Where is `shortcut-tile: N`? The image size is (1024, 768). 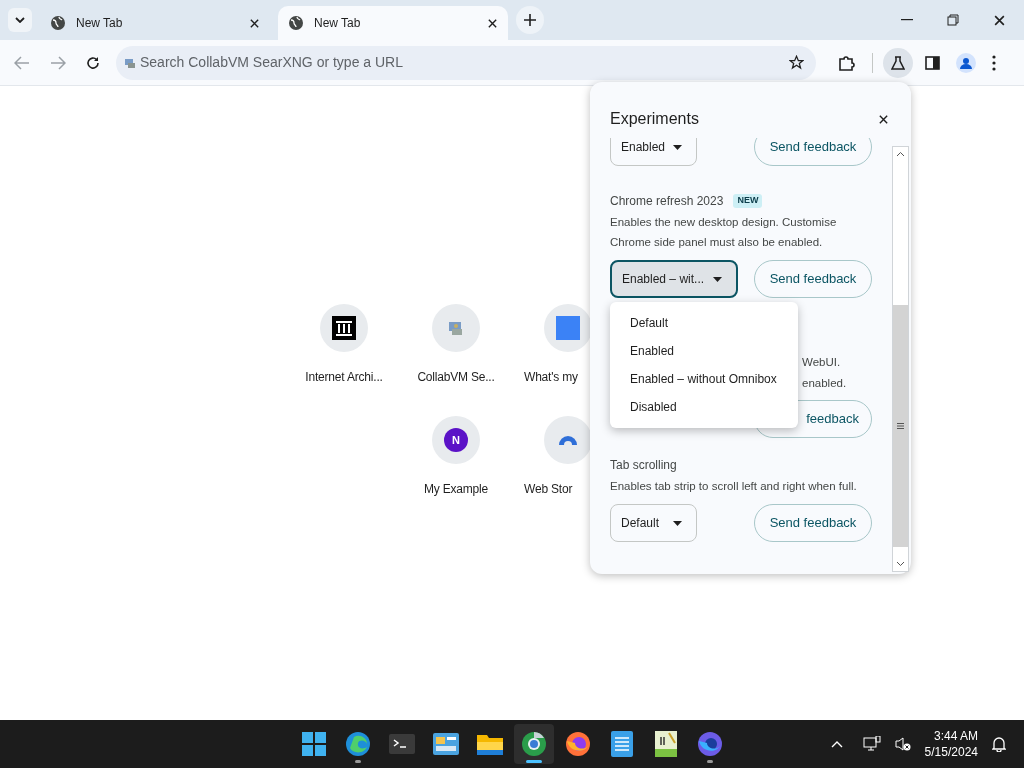
shortcut-tile: N is located at coordinates (456, 440).